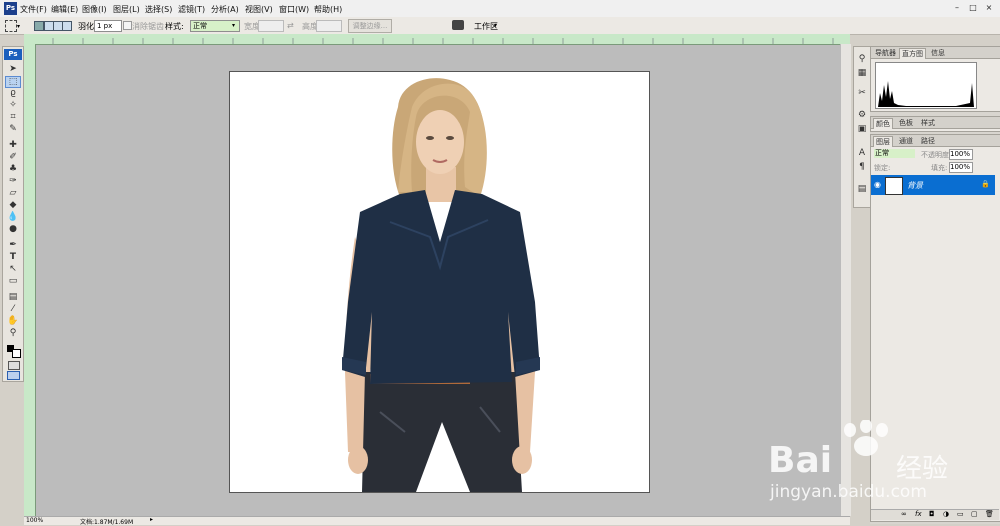 This screenshot has height=526, width=1000. I want to click on histogram-panel: 导航器 直方图 信息, so click(935, 79).